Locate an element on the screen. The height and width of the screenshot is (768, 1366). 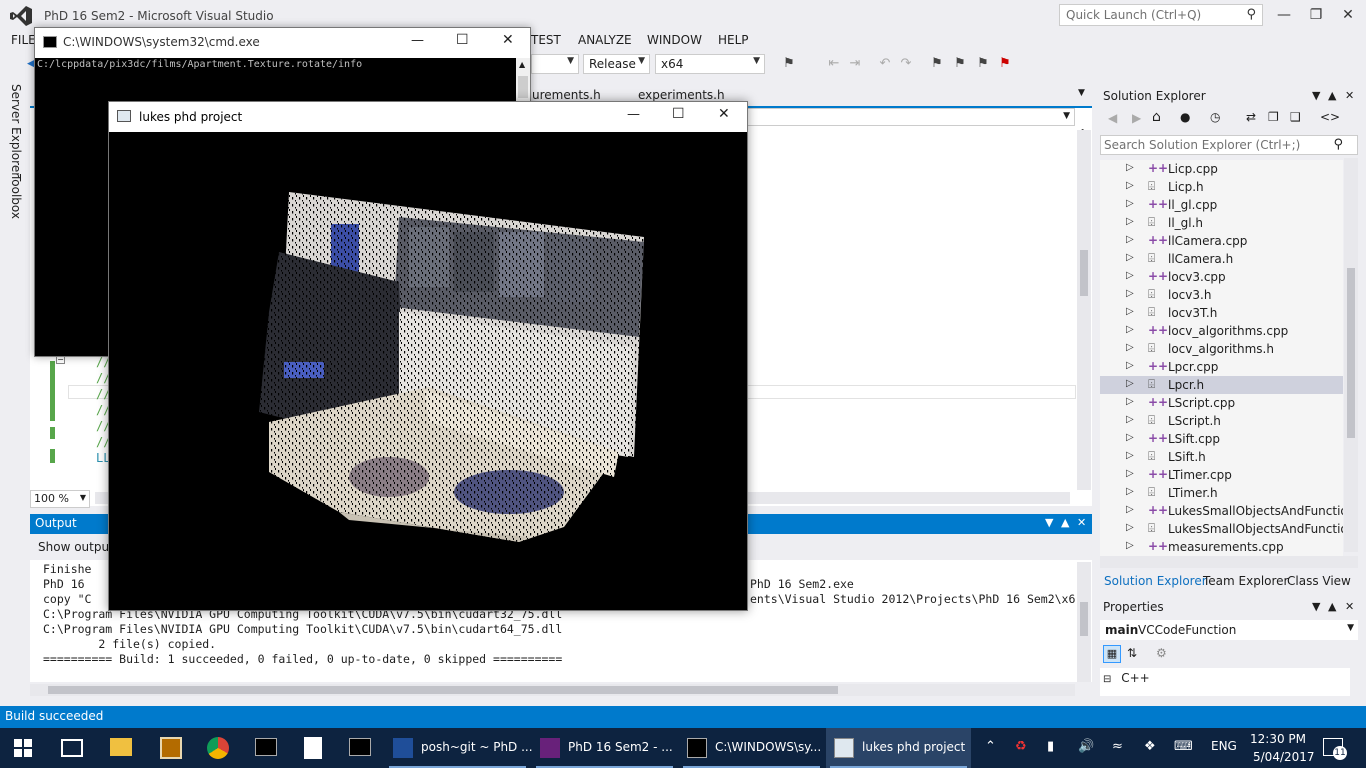
properties-category: ⊟ C++ is located at coordinates (1126, 678).